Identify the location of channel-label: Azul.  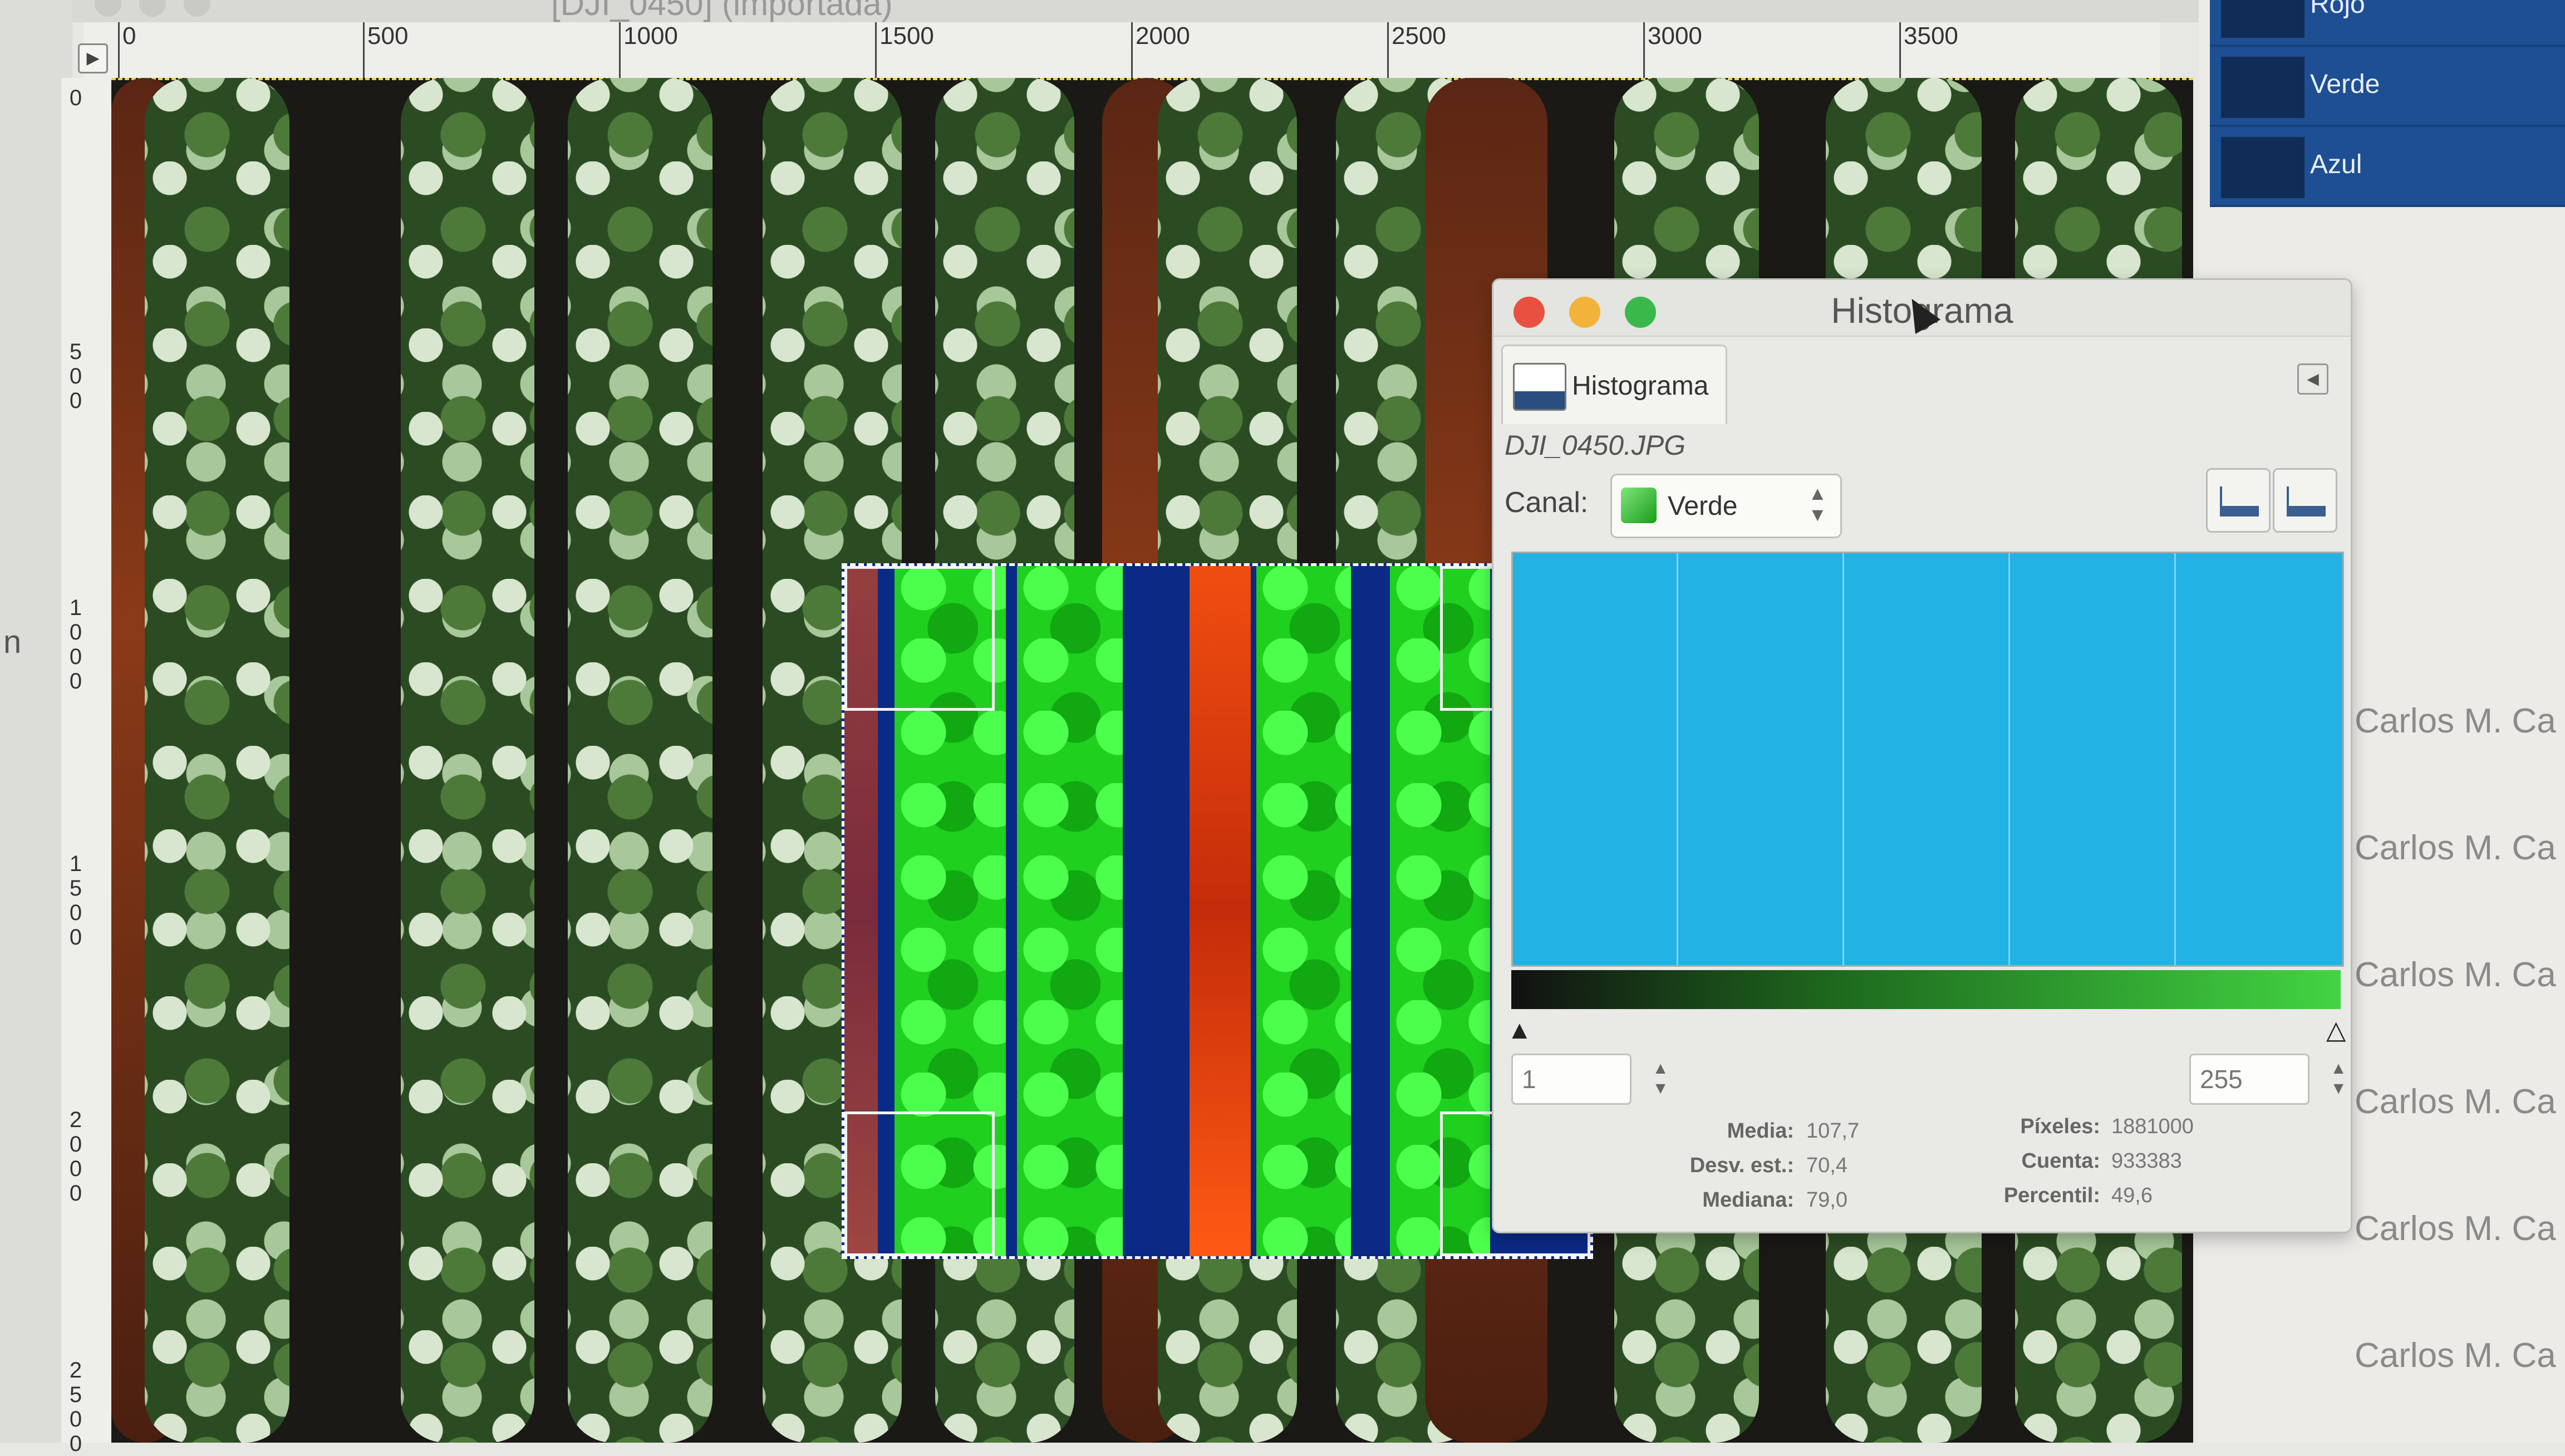
(2336, 164).